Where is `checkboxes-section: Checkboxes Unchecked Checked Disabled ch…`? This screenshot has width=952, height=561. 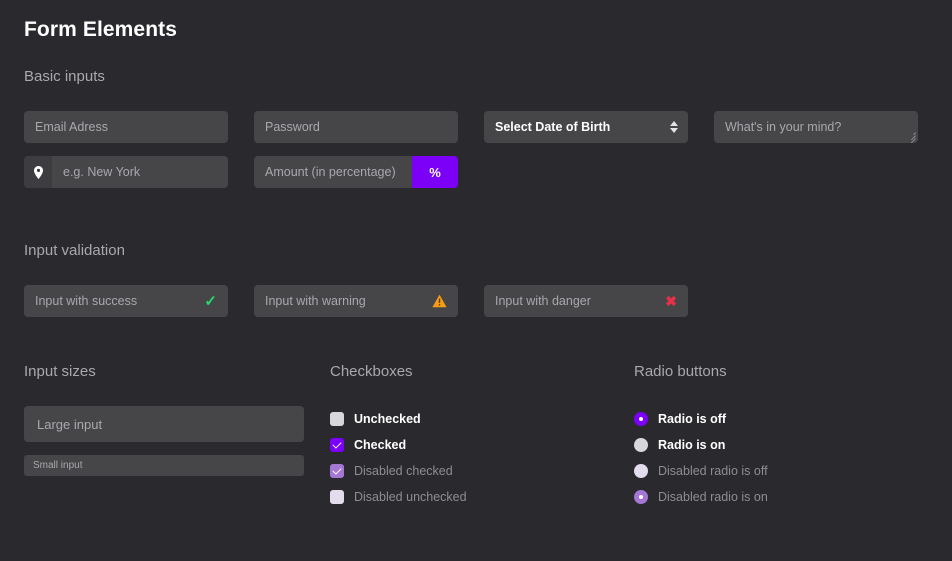 checkboxes-section: Checkboxes Unchecked Checked Disabled ch… is located at coordinates (482, 436).